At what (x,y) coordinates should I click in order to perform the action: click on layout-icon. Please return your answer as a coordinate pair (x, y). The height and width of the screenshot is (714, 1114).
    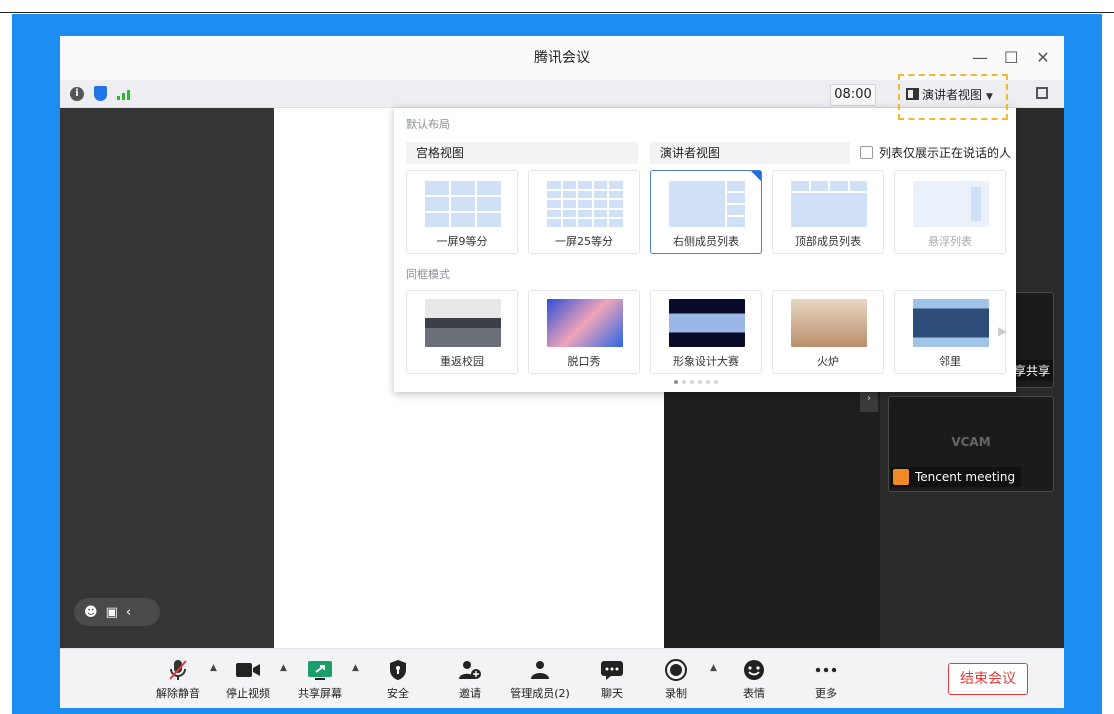
    Looking at the image, I should click on (912, 94).